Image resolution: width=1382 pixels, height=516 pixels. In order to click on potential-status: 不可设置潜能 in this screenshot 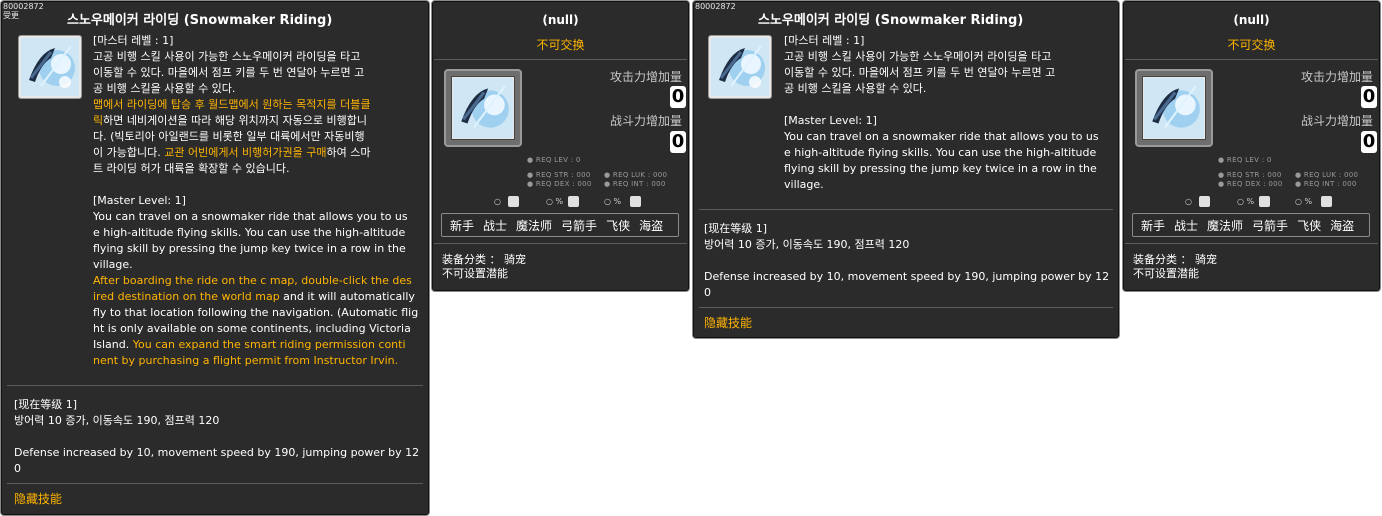, I will do `click(1166, 273)`.